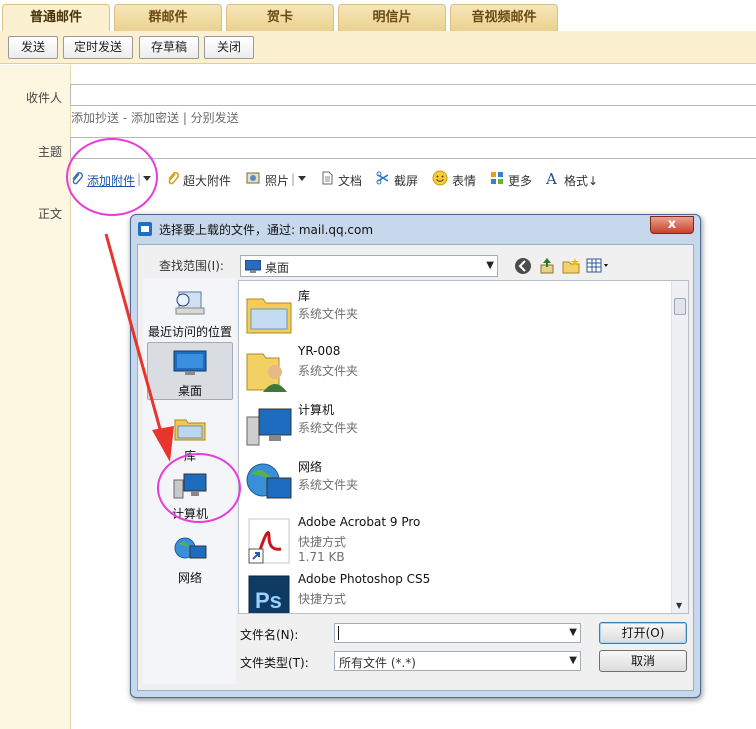  What do you see at coordinates (95, 118) in the screenshot?
I see `add-cc-link: 添加抄送` at bounding box center [95, 118].